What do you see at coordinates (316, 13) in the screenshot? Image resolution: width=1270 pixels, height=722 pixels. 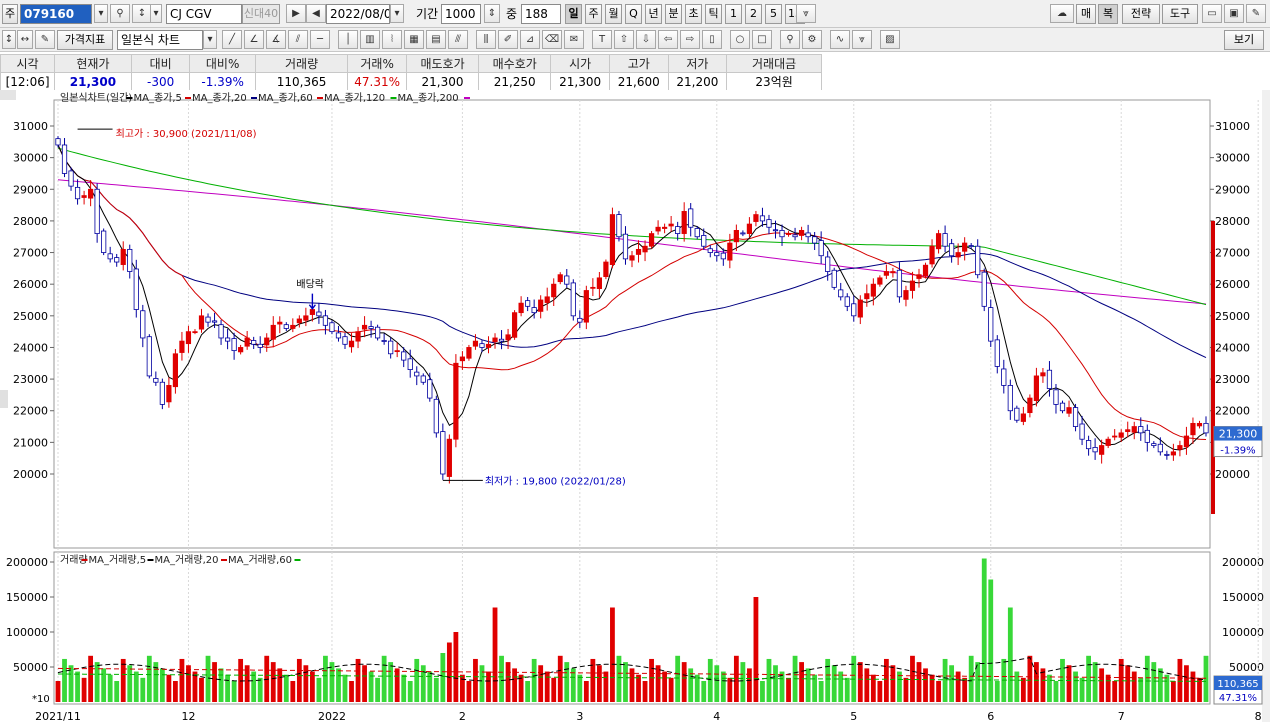 I see `play-prev-icon: ◀` at bounding box center [316, 13].